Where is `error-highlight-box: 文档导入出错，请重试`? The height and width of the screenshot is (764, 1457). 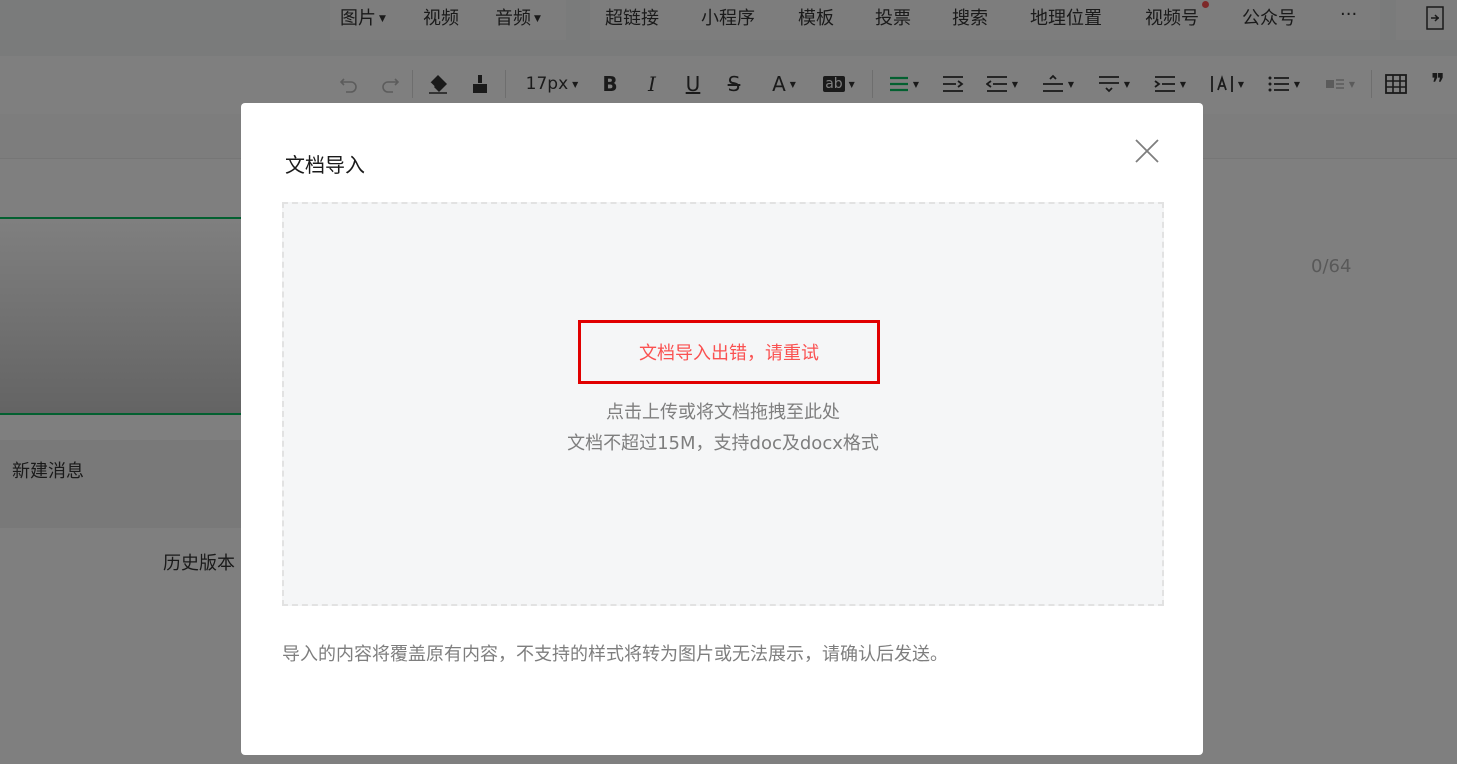 error-highlight-box: 文档导入出错，请重试 is located at coordinates (729, 352).